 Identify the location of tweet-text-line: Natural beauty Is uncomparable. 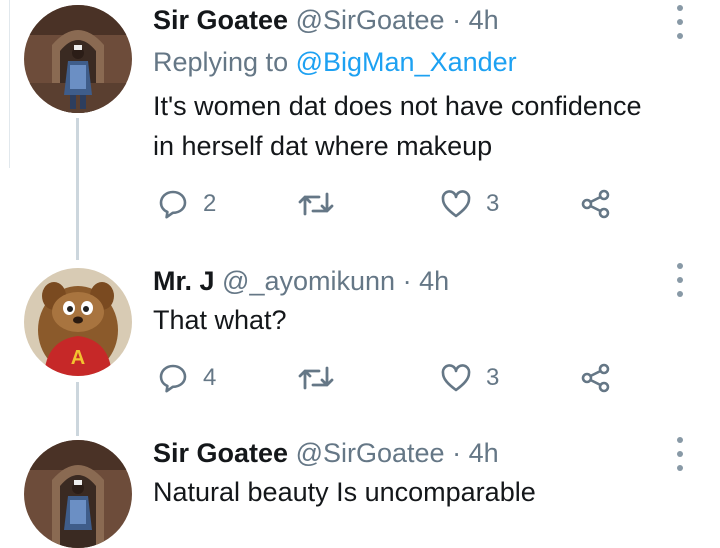
(344, 492).